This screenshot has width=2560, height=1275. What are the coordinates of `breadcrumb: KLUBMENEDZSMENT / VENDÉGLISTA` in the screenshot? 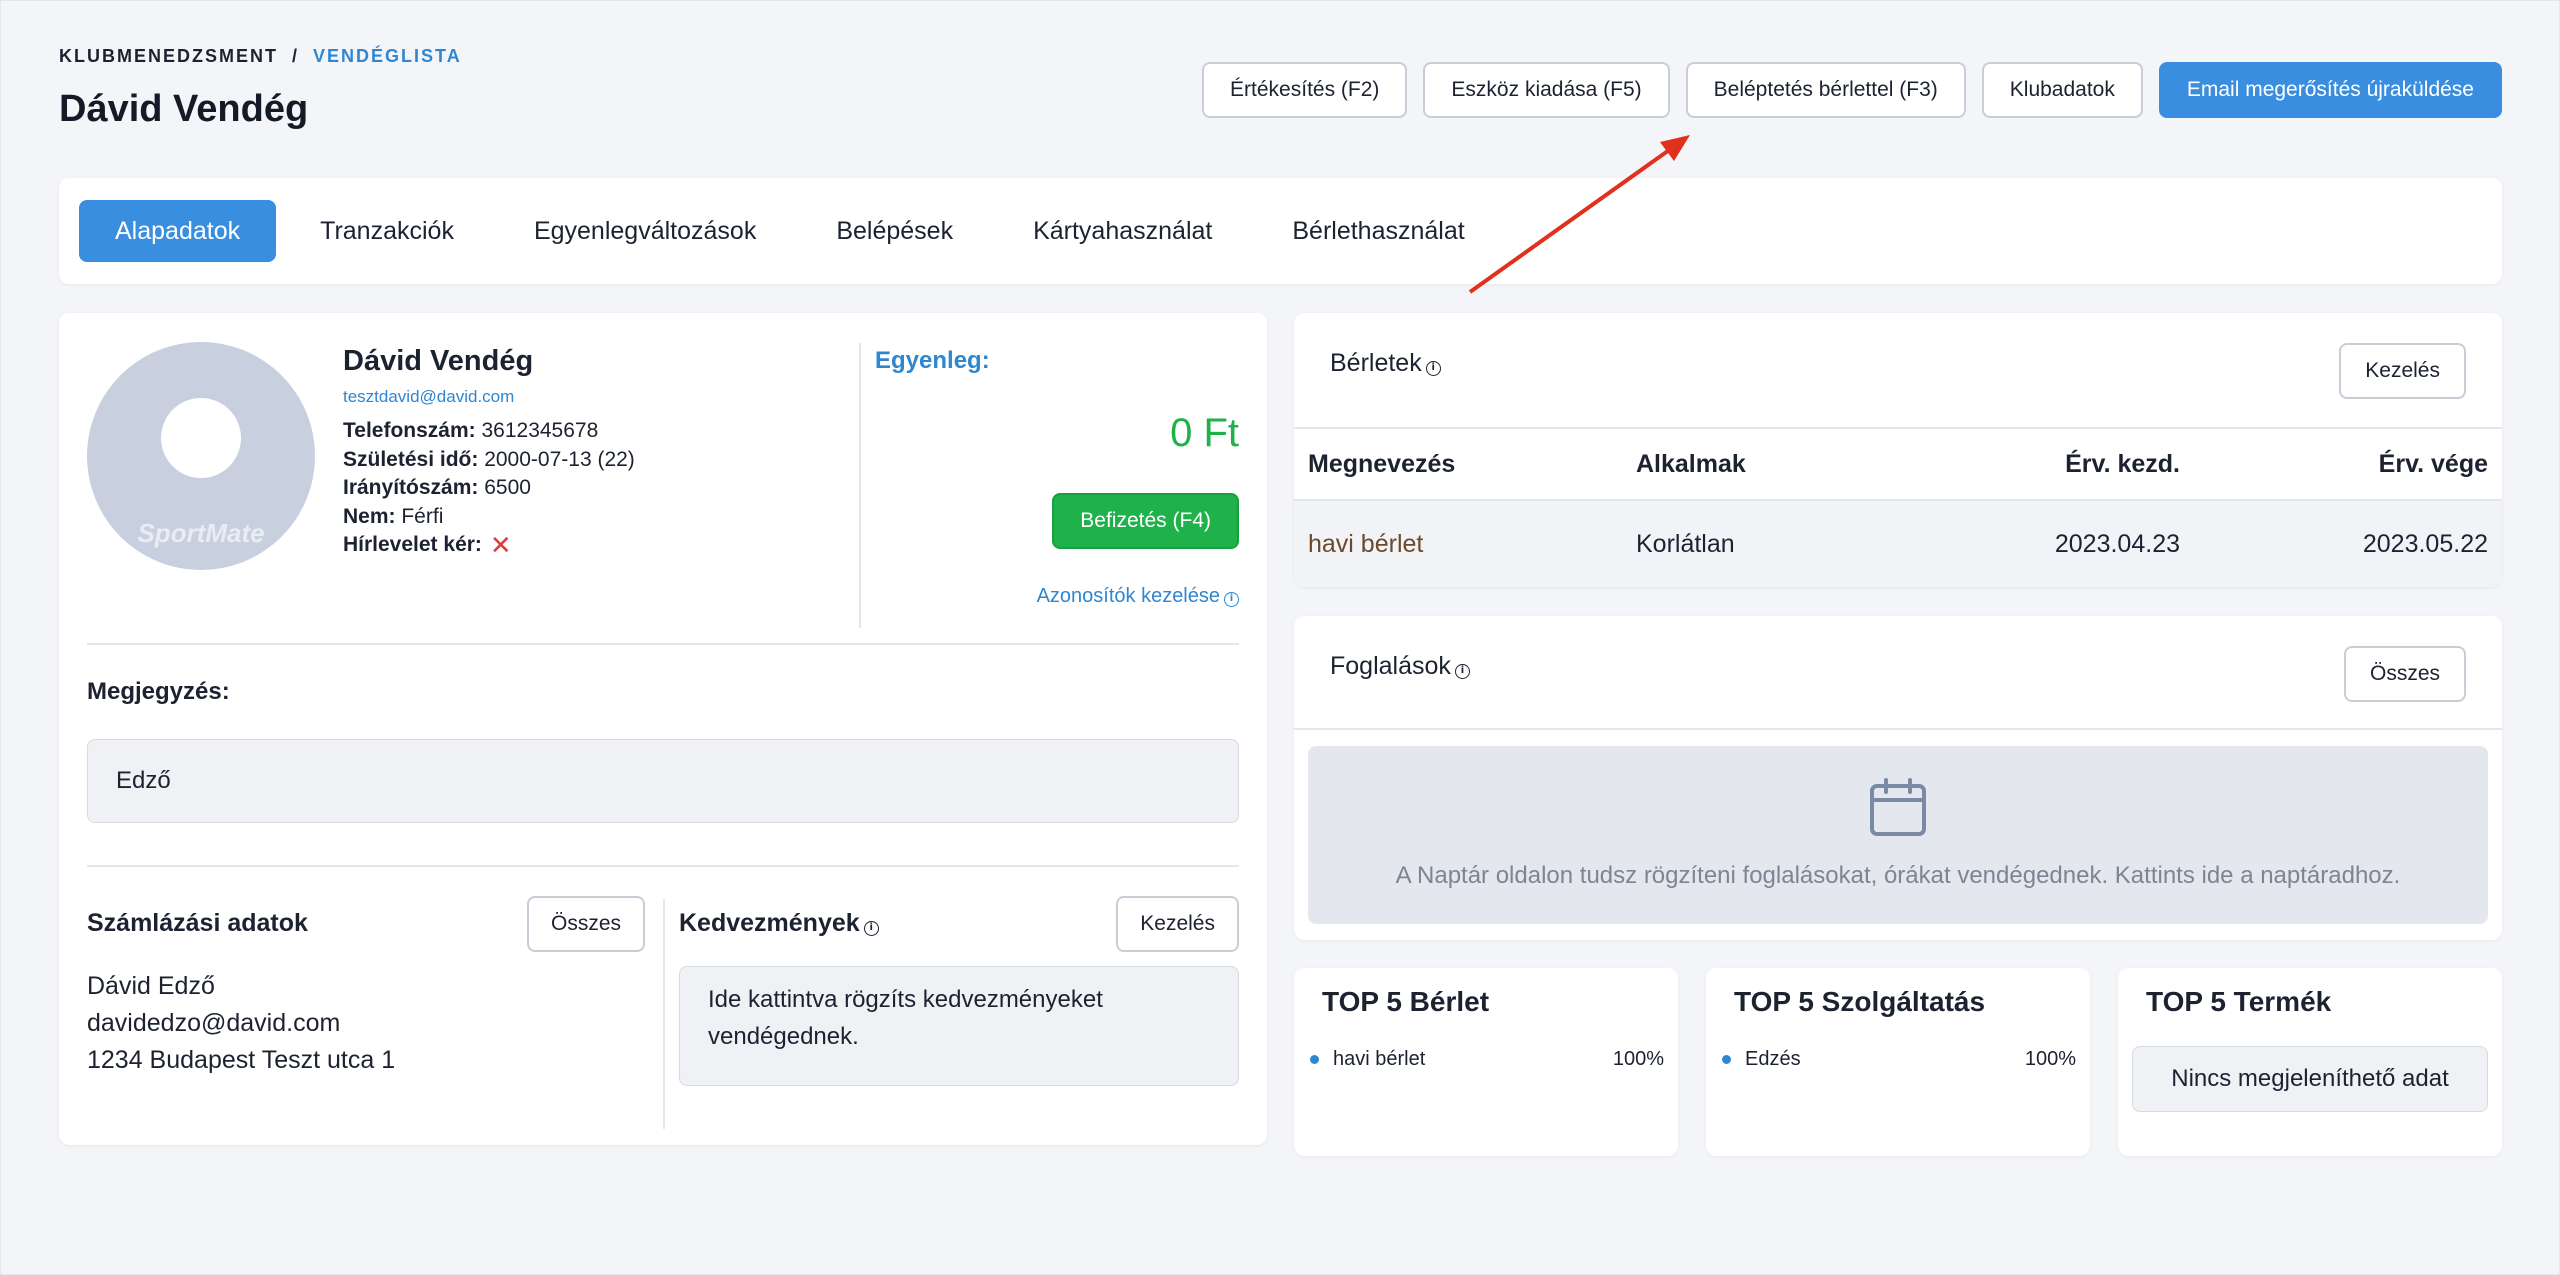 It's located at (260, 56).